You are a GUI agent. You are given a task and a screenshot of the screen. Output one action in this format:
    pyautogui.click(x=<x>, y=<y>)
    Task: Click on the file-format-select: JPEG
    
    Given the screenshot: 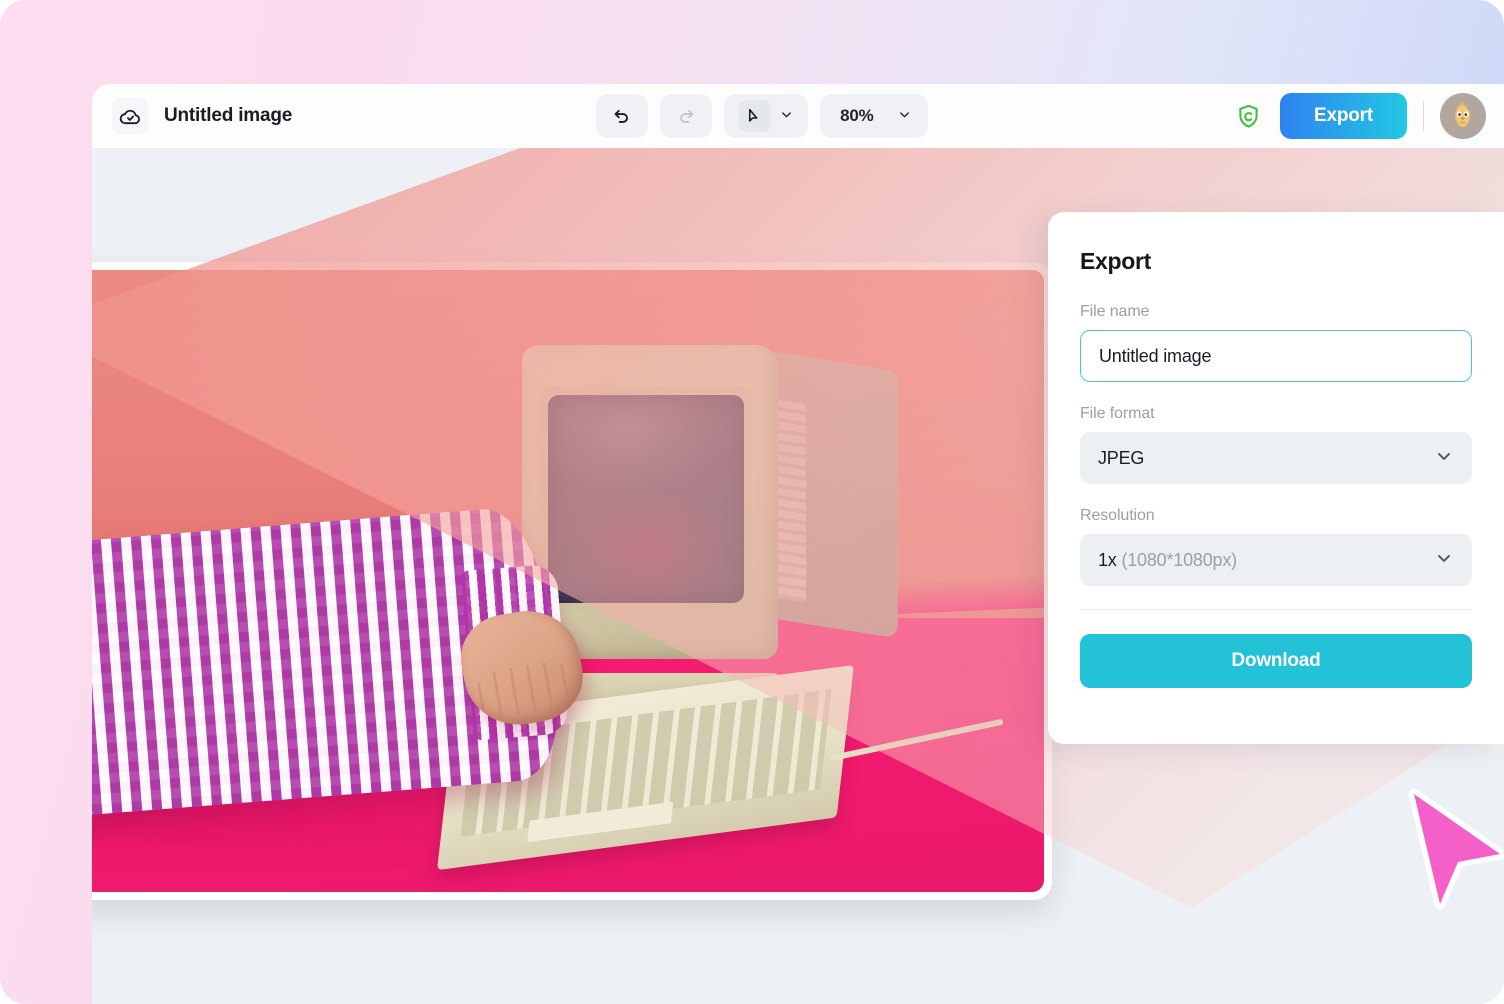 What is the action you would take?
    pyautogui.click(x=1276, y=458)
    